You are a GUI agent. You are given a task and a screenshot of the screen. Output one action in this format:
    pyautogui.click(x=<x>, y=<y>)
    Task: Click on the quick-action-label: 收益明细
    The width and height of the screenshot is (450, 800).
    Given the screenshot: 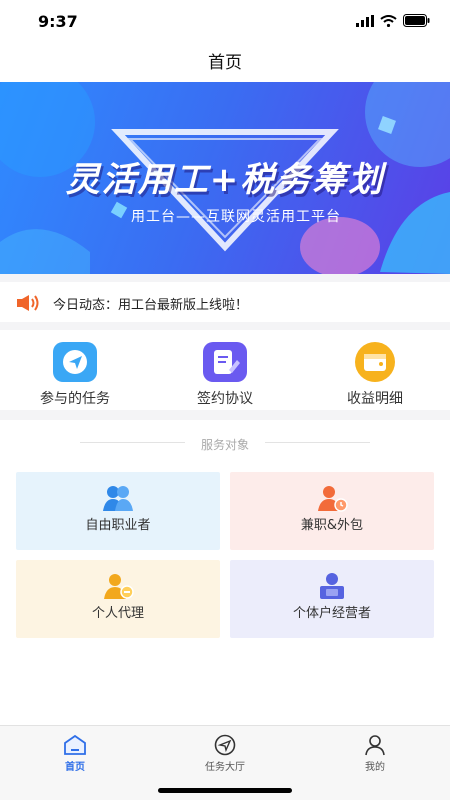 What is the action you would take?
    pyautogui.click(x=375, y=399)
    